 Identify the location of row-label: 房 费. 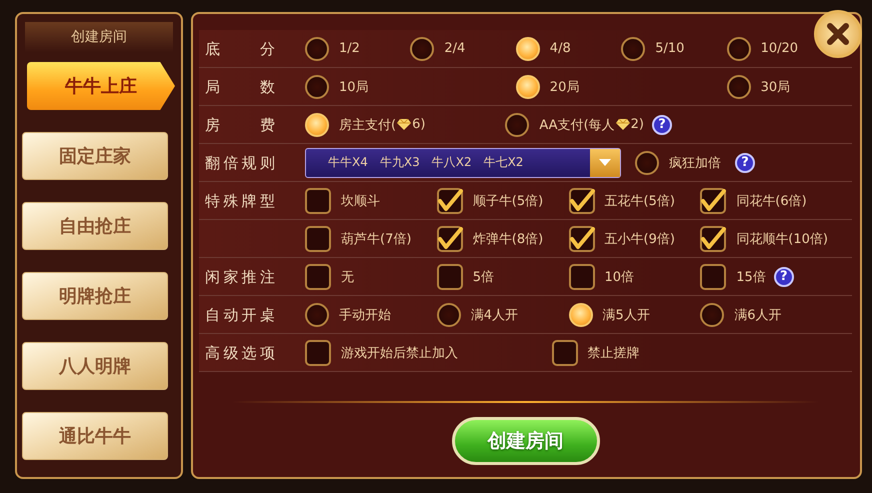
(240, 125).